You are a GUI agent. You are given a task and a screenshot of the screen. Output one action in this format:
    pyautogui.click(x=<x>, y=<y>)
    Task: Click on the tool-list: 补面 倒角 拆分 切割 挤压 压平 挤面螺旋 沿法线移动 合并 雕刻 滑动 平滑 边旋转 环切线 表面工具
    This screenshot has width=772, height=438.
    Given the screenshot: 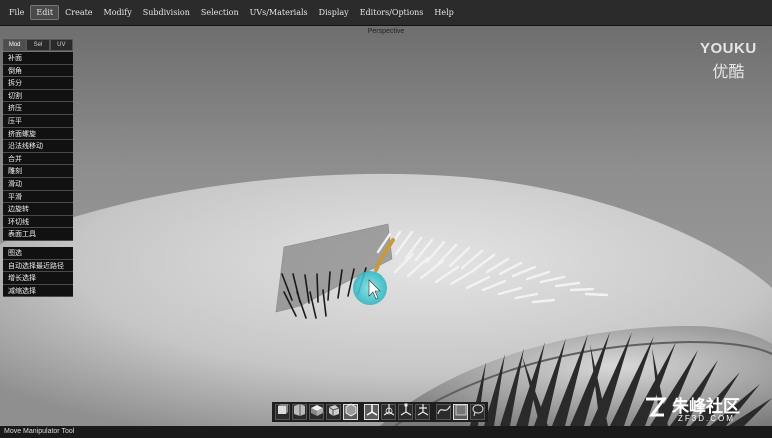 What is the action you would take?
    pyautogui.click(x=38, y=146)
    